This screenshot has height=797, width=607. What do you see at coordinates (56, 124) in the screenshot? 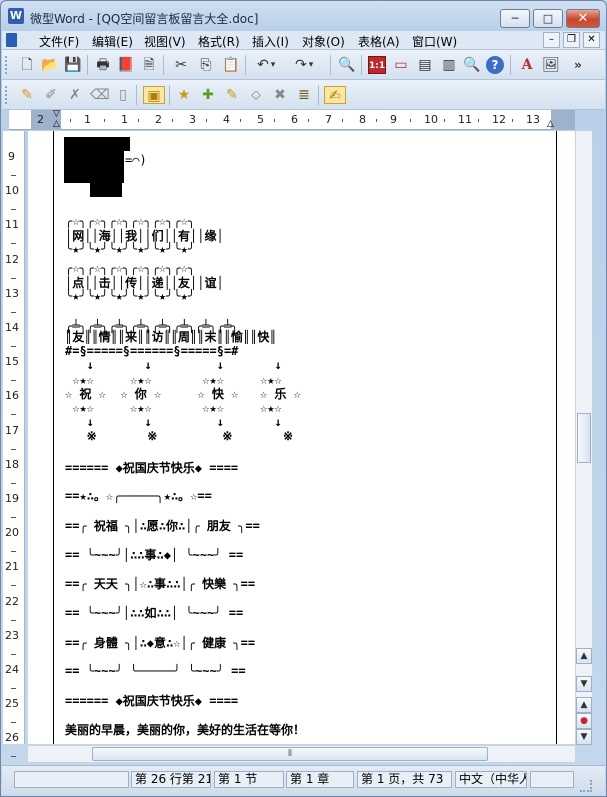
I see `left-indent-marker: △` at bounding box center [56, 124].